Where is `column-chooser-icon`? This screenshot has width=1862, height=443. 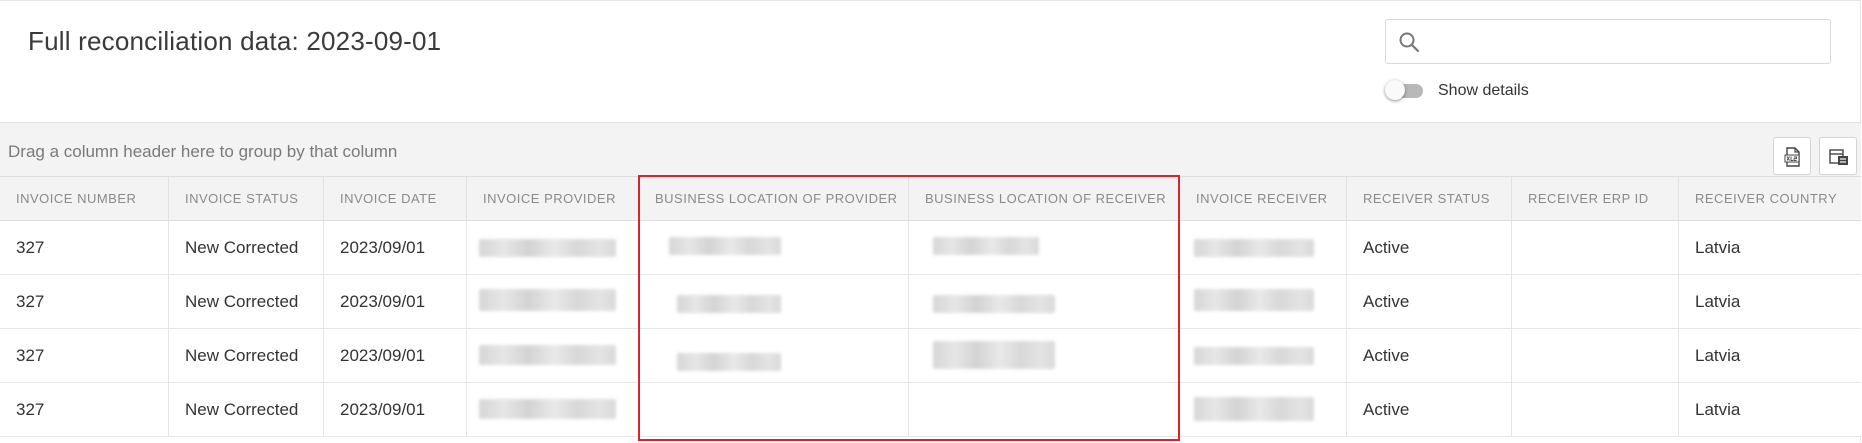
column-chooser-icon is located at coordinates (1838, 157).